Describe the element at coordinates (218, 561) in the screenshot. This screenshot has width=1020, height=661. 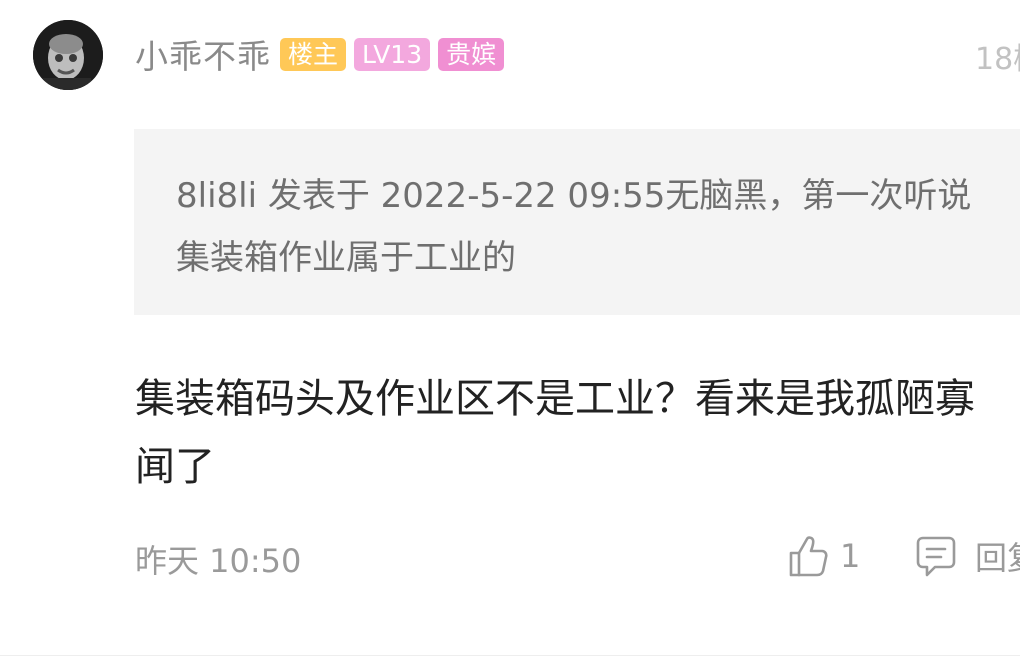
I see `post-time: 昨天 10:50` at that location.